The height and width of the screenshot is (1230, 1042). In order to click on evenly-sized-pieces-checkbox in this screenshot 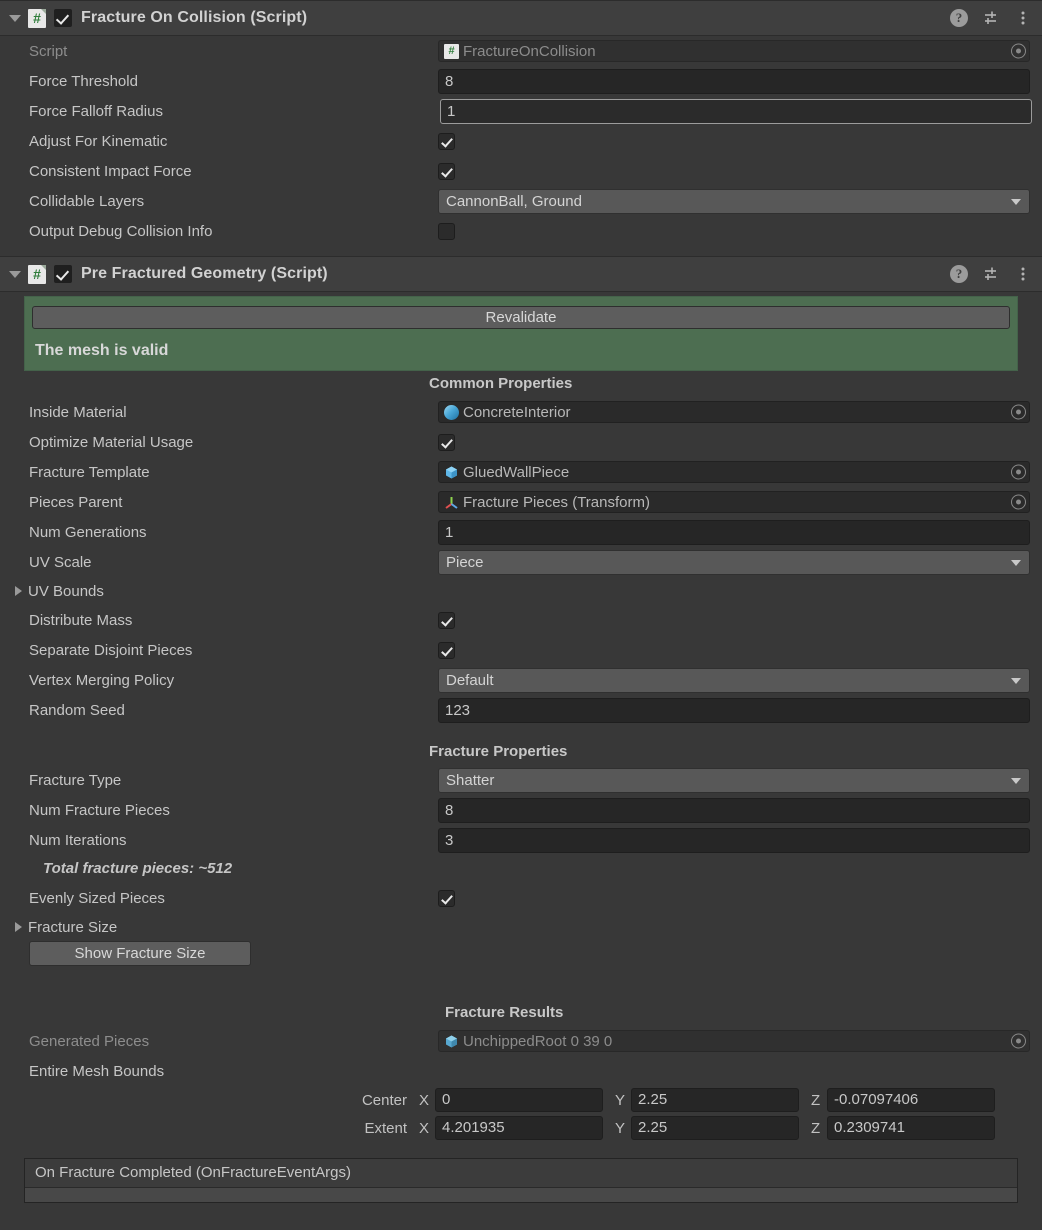, I will do `click(446, 898)`.